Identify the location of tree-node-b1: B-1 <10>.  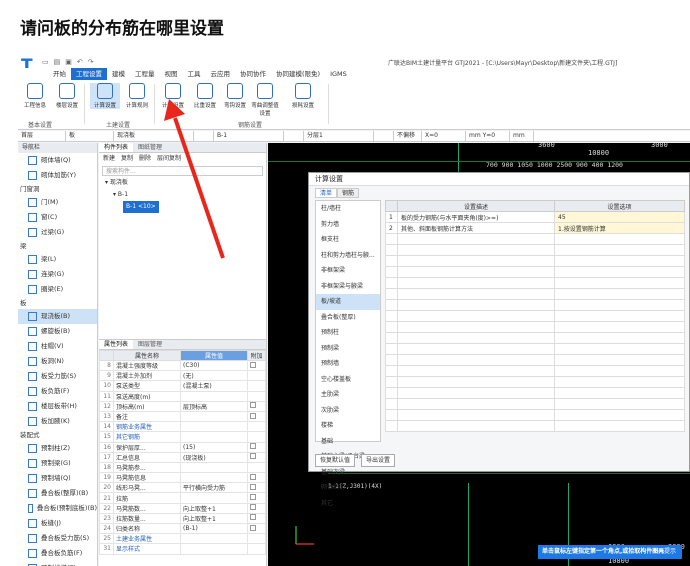
(141, 207).